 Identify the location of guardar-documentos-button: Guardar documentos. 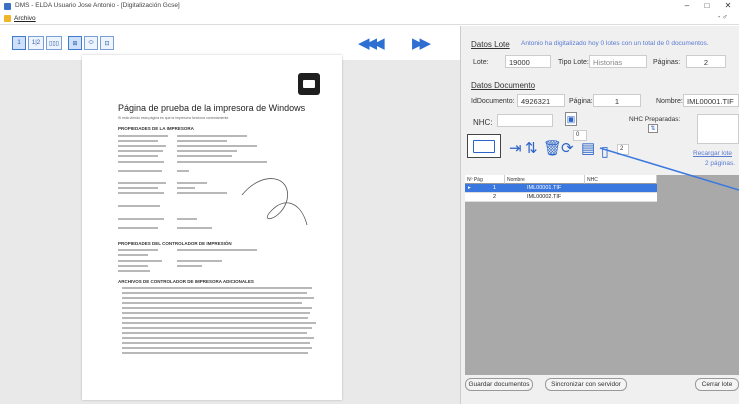
(499, 384).